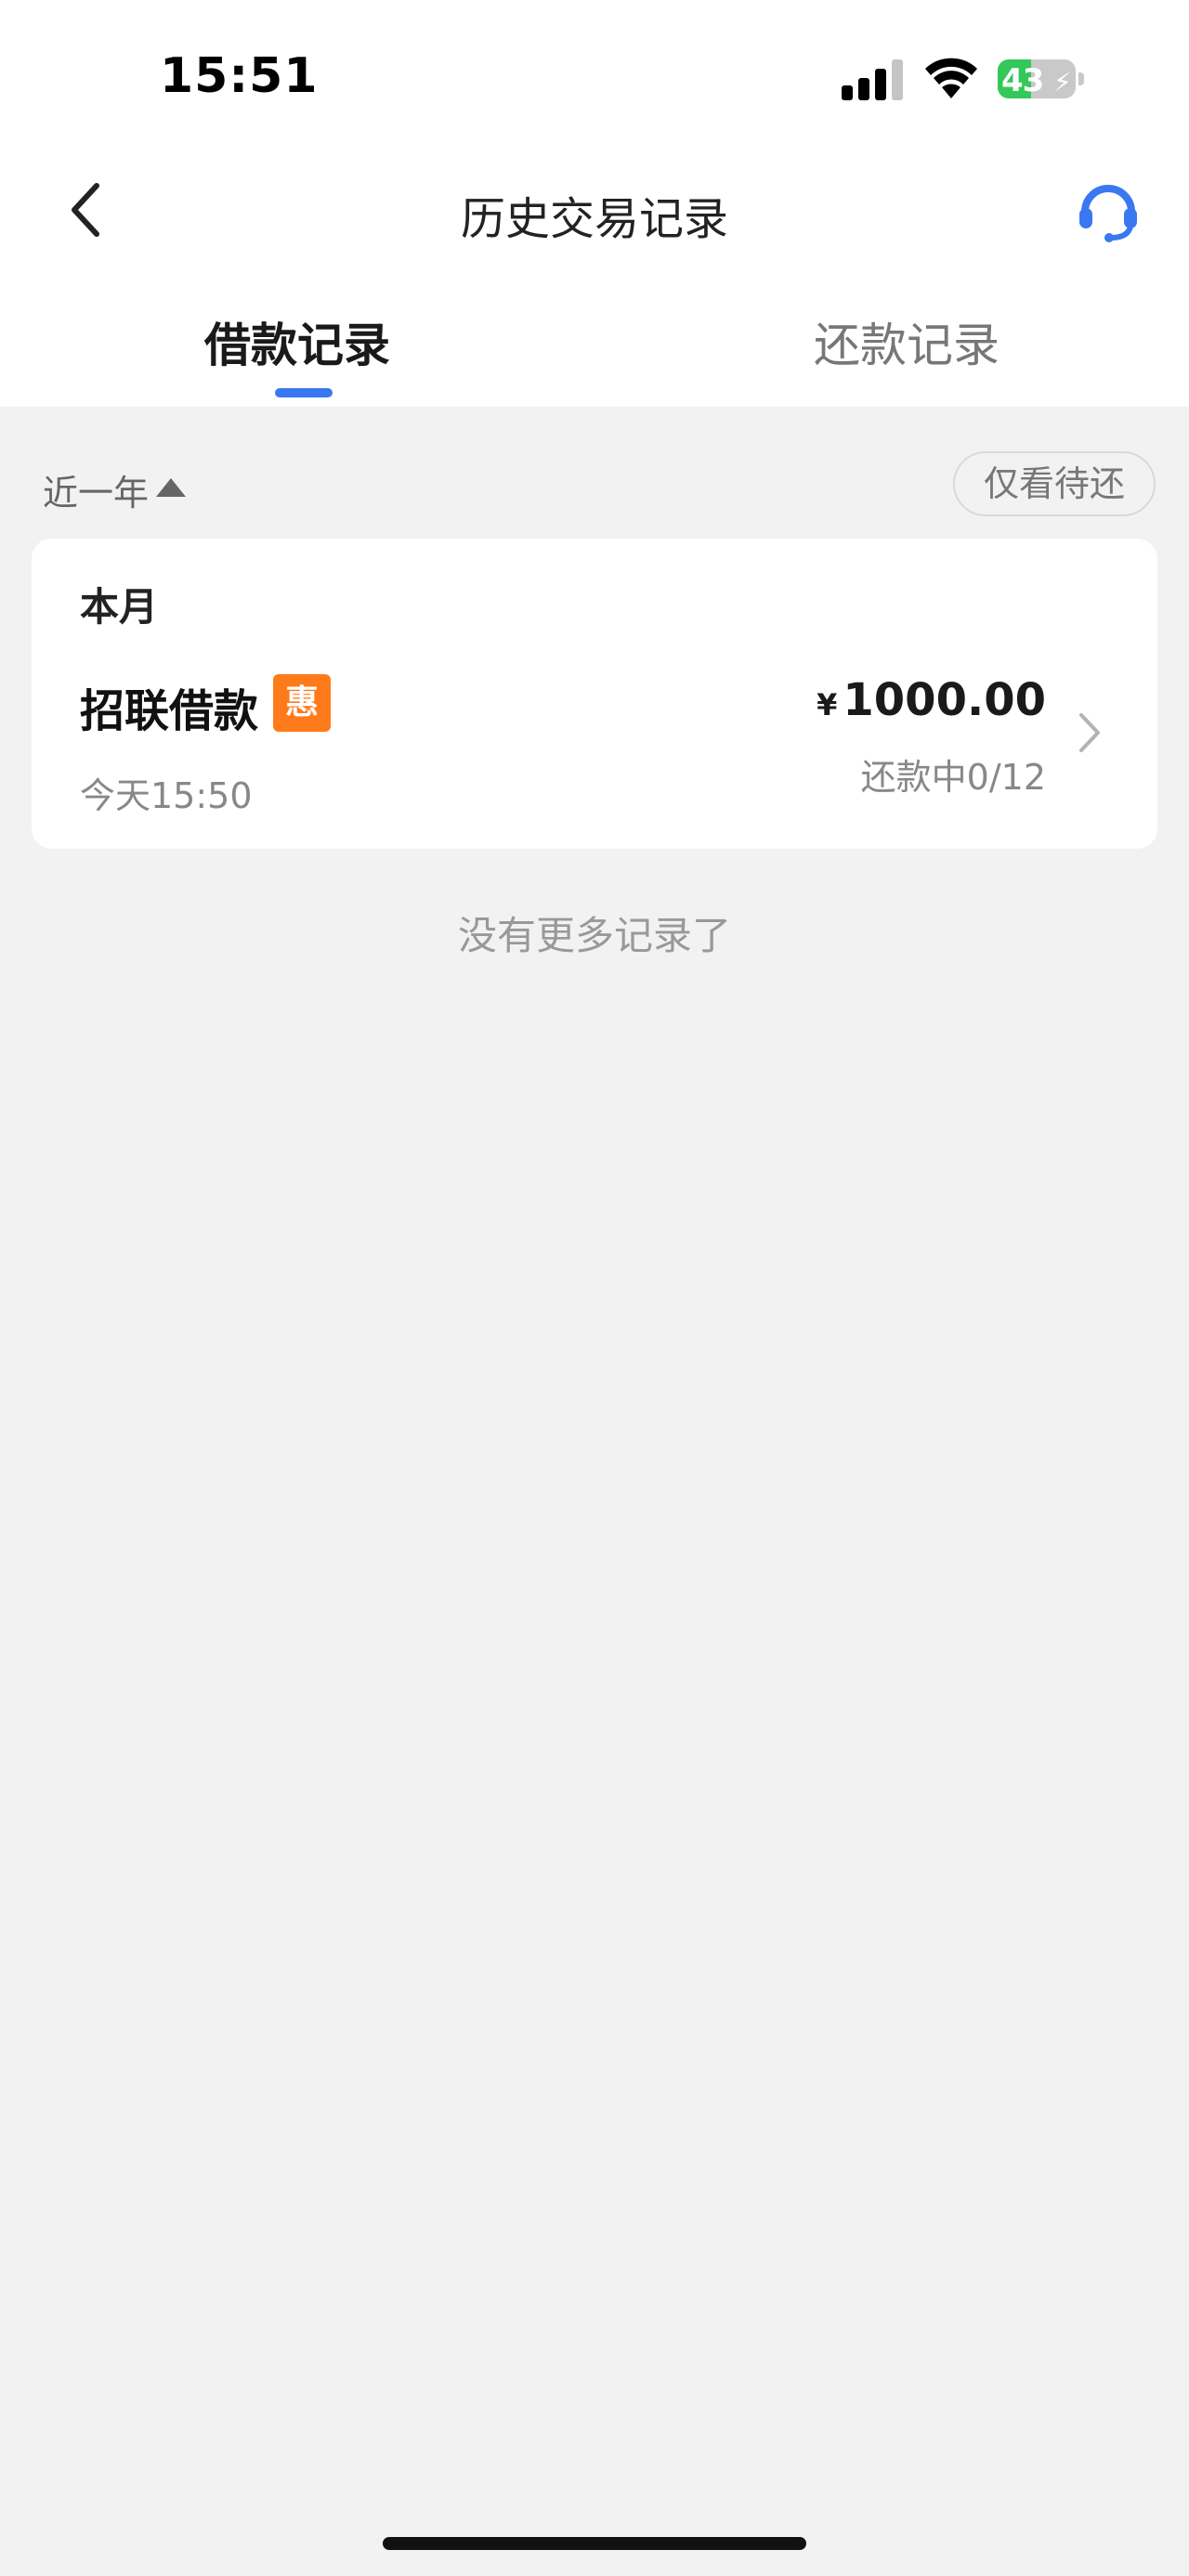  What do you see at coordinates (166, 795) in the screenshot?
I see `loan-time: 今天15:50` at bounding box center [166, 795].